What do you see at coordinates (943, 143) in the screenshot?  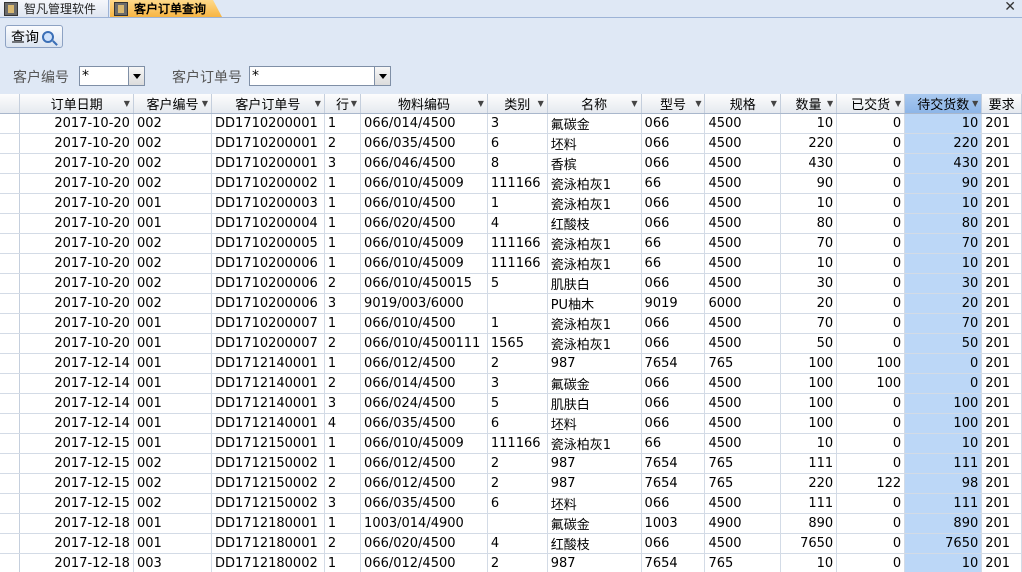 I see `table-cell: 220` at bounding box center [943, 143].